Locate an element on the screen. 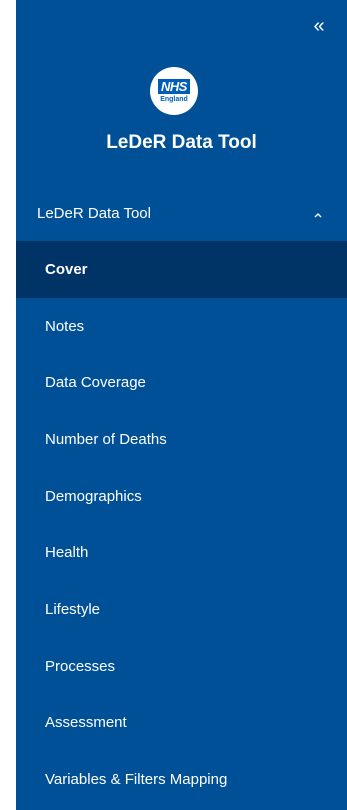 The image size is (347, 810). section-label: LeDeR Data Tool is located at coordinates (94, 213).